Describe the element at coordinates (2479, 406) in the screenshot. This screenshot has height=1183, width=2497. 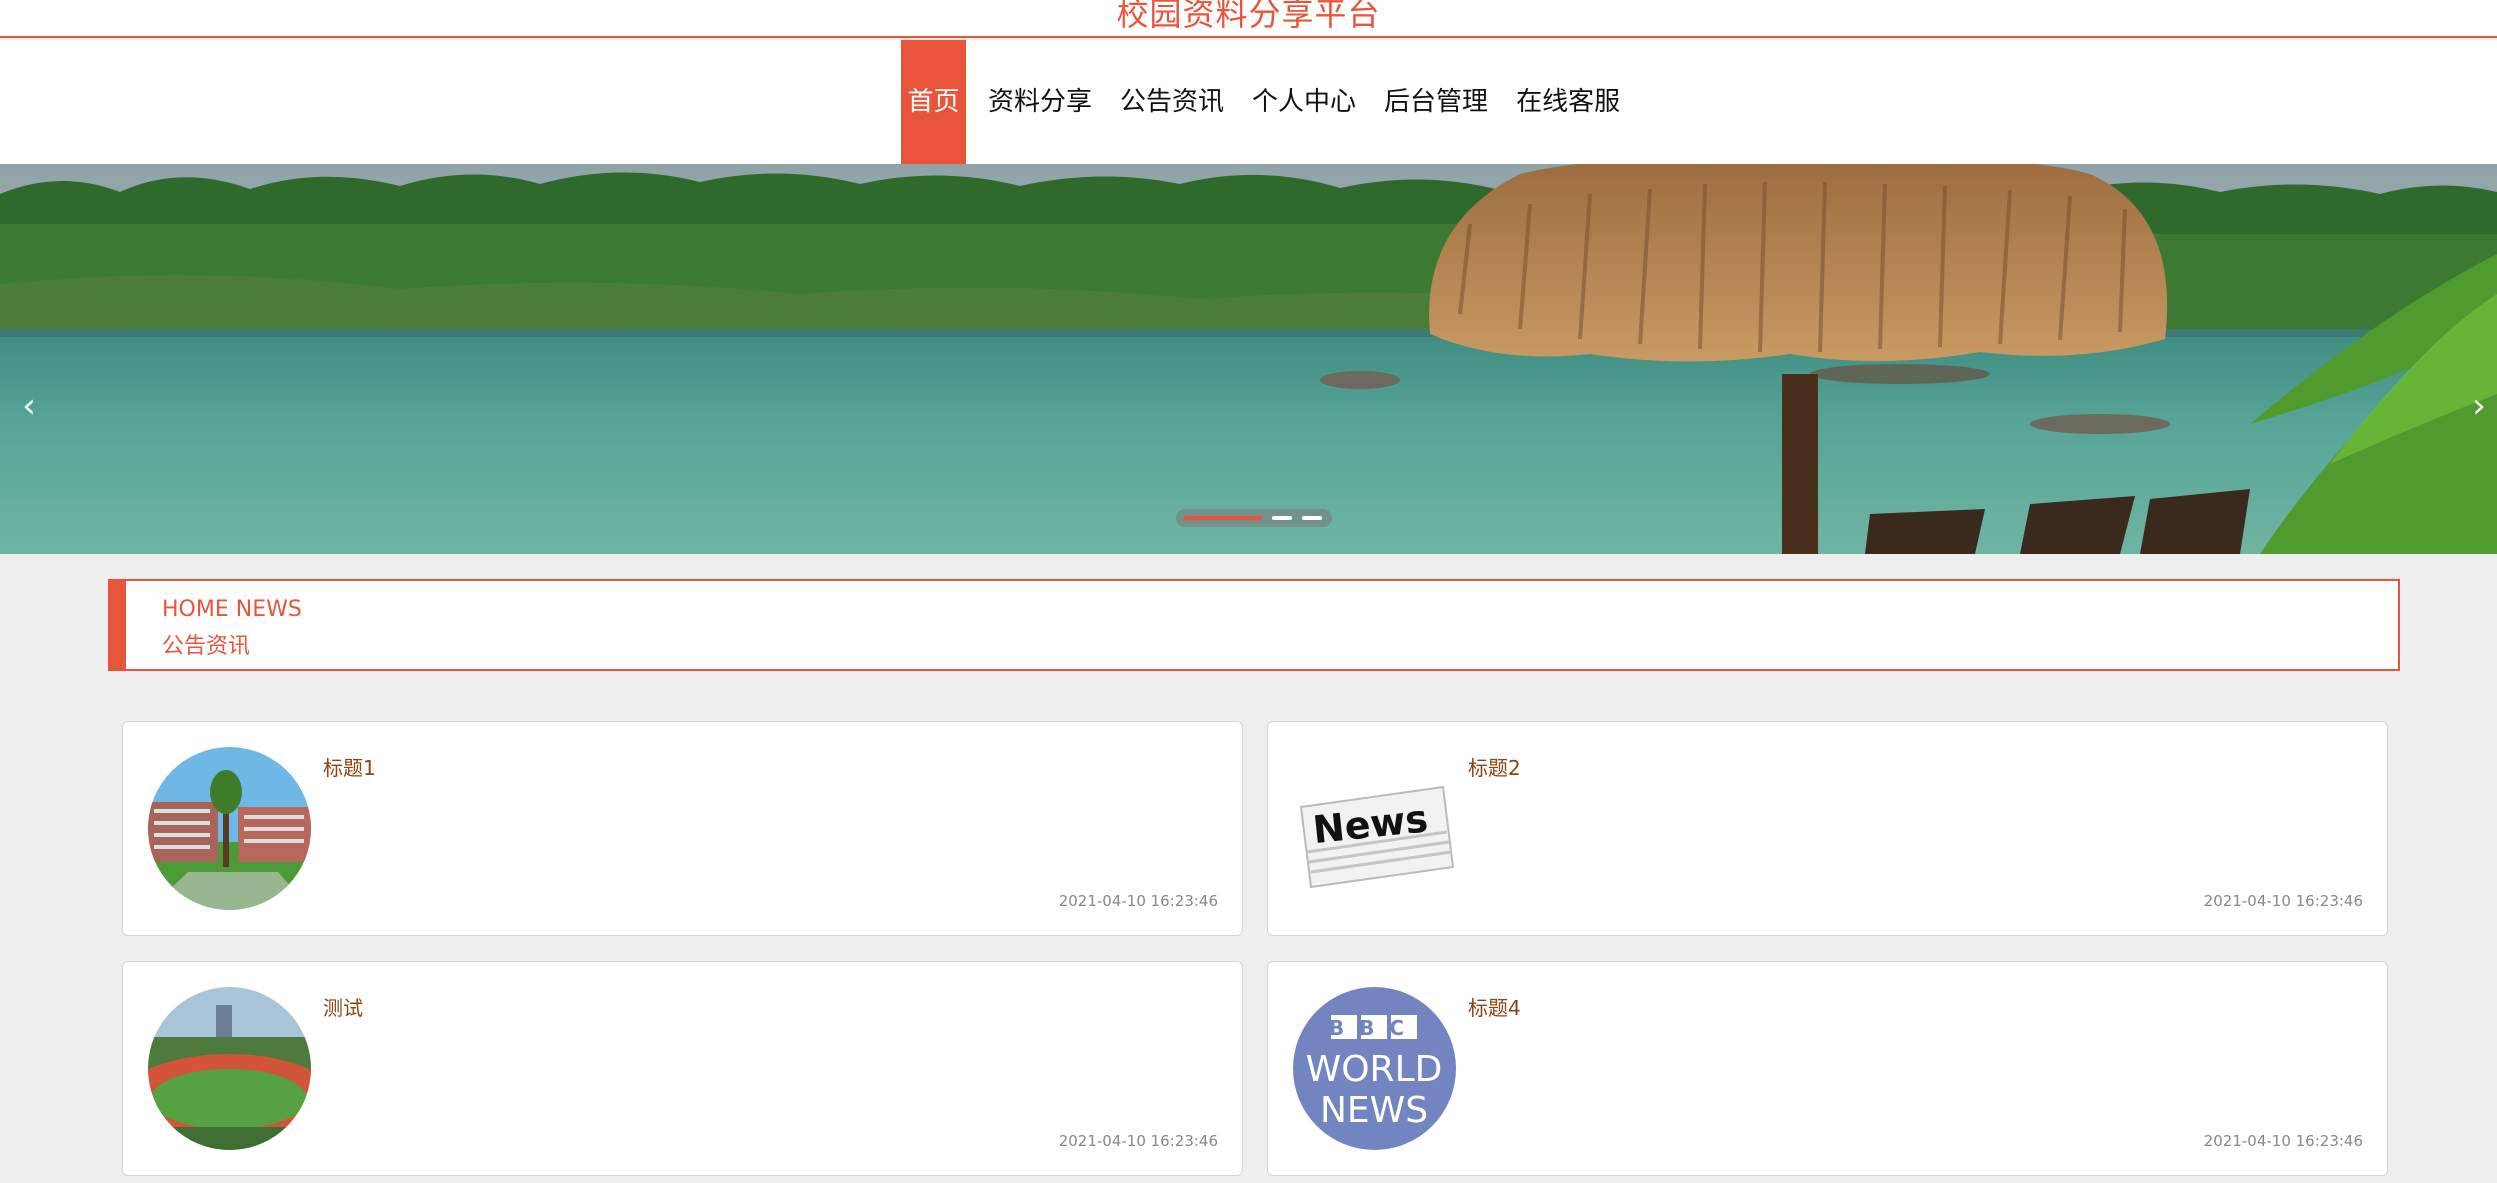
I see `banner-next-arrow: ›` at that location.